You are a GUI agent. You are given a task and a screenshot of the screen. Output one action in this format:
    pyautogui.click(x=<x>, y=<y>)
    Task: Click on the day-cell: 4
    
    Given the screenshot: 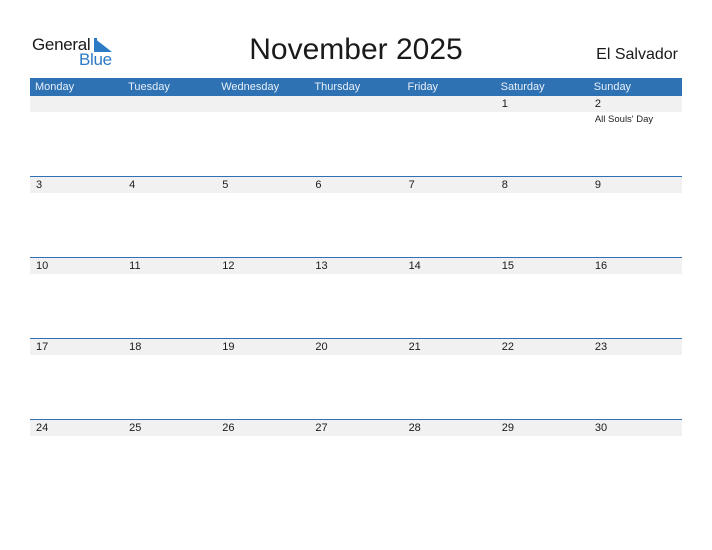 What is the action you would take?
    pyautogui.click(x=169, y=217)
    